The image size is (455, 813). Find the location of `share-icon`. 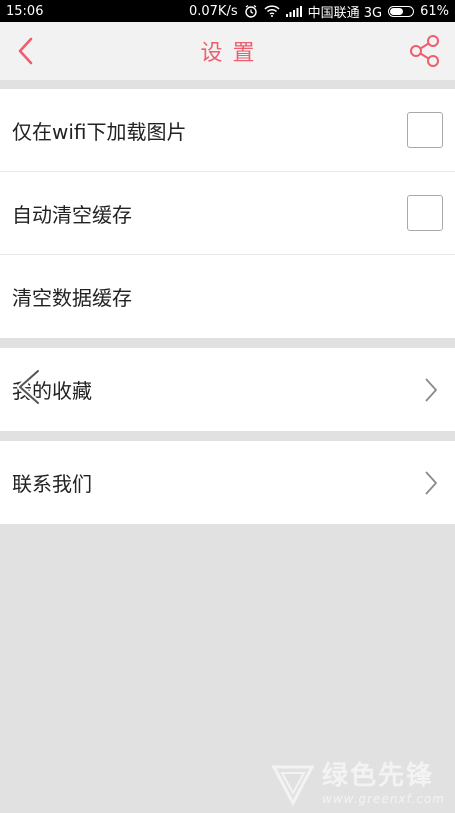

share-icon is located at coordinates (424, 51).